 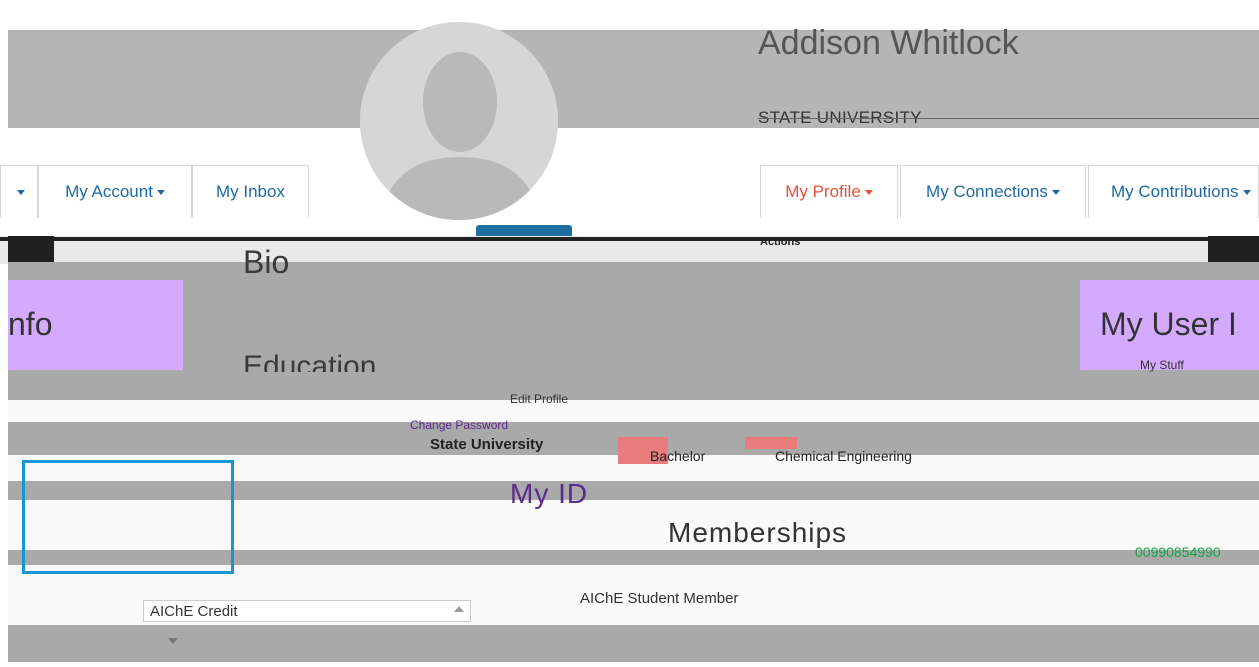 I want to click on bio-heading: Bio, so click(x=266, y=262).